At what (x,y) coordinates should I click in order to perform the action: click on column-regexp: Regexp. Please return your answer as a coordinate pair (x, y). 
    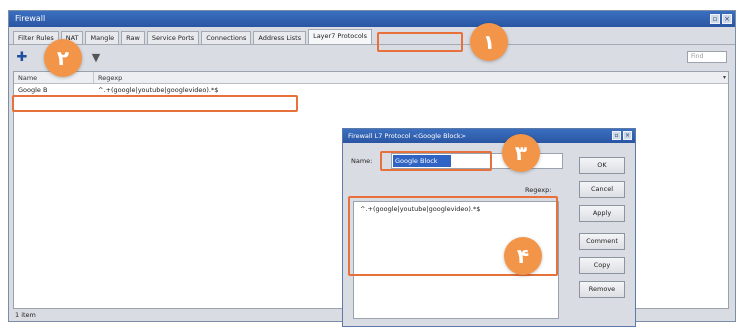
    Looking at the image, I should click on (411, 77).